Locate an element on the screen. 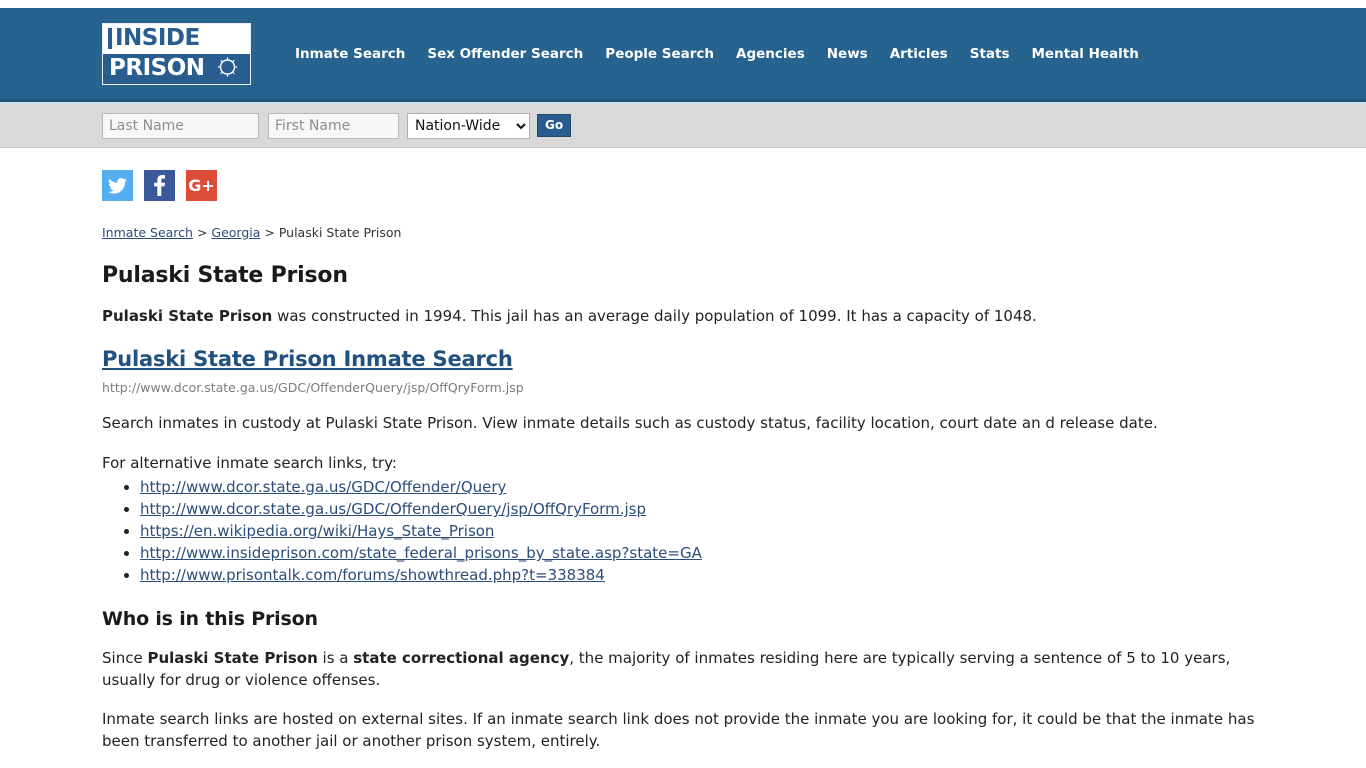 The width and height of the screenshot is (1366, 768). nav-item-inmate-search: Inmate Search is located at coordinates (350, 54).